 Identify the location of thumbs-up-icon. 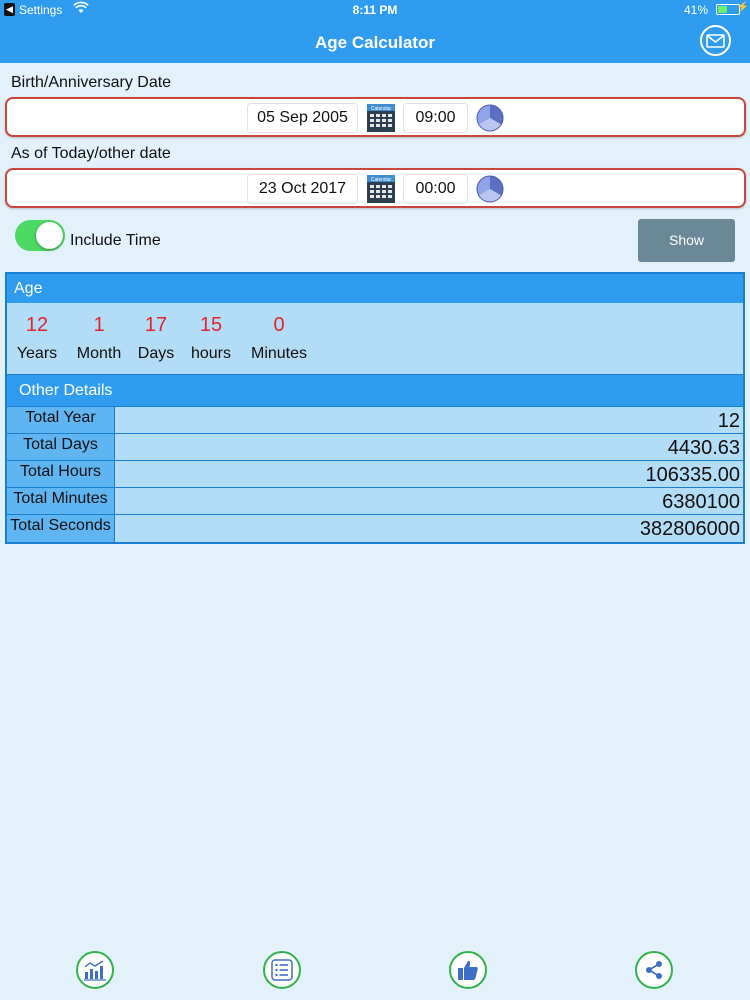
(468, 970).